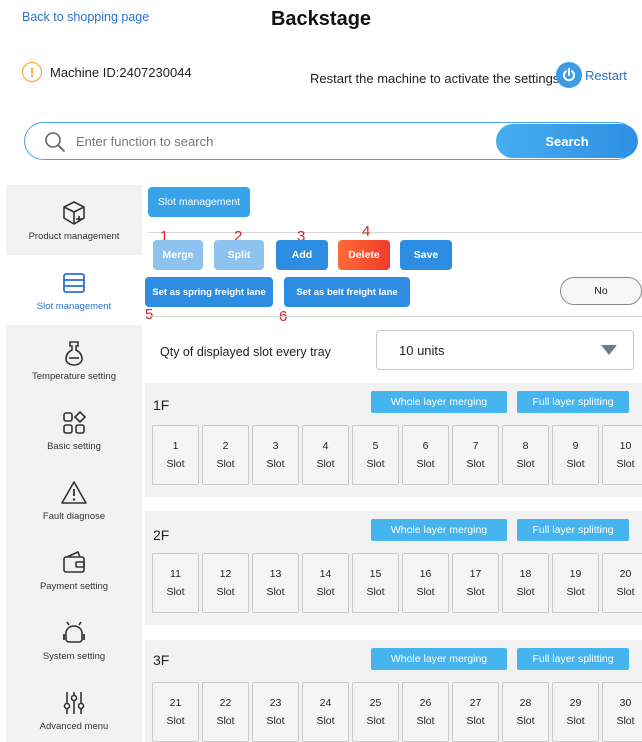  What do you see at coordinates (74, 516) in the screenshot?
I see `sidebar-item-label: Fault diagnose` at bounding box center [74, 516].